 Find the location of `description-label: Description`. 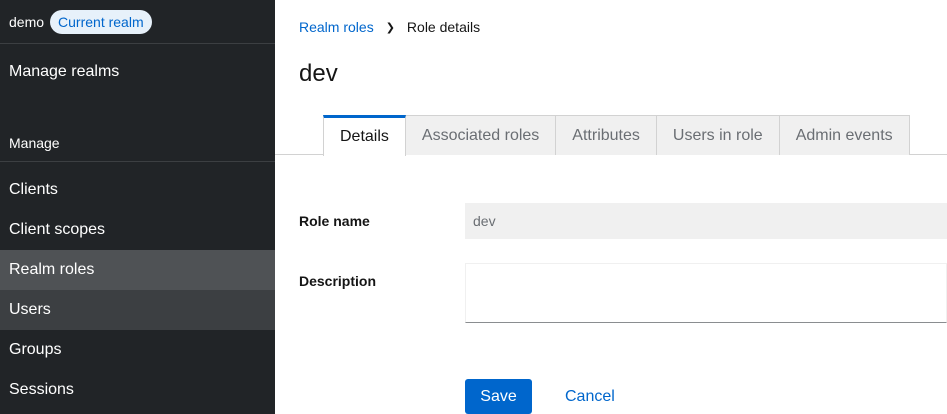

description-label: Description is located at coordinates (338, 281).